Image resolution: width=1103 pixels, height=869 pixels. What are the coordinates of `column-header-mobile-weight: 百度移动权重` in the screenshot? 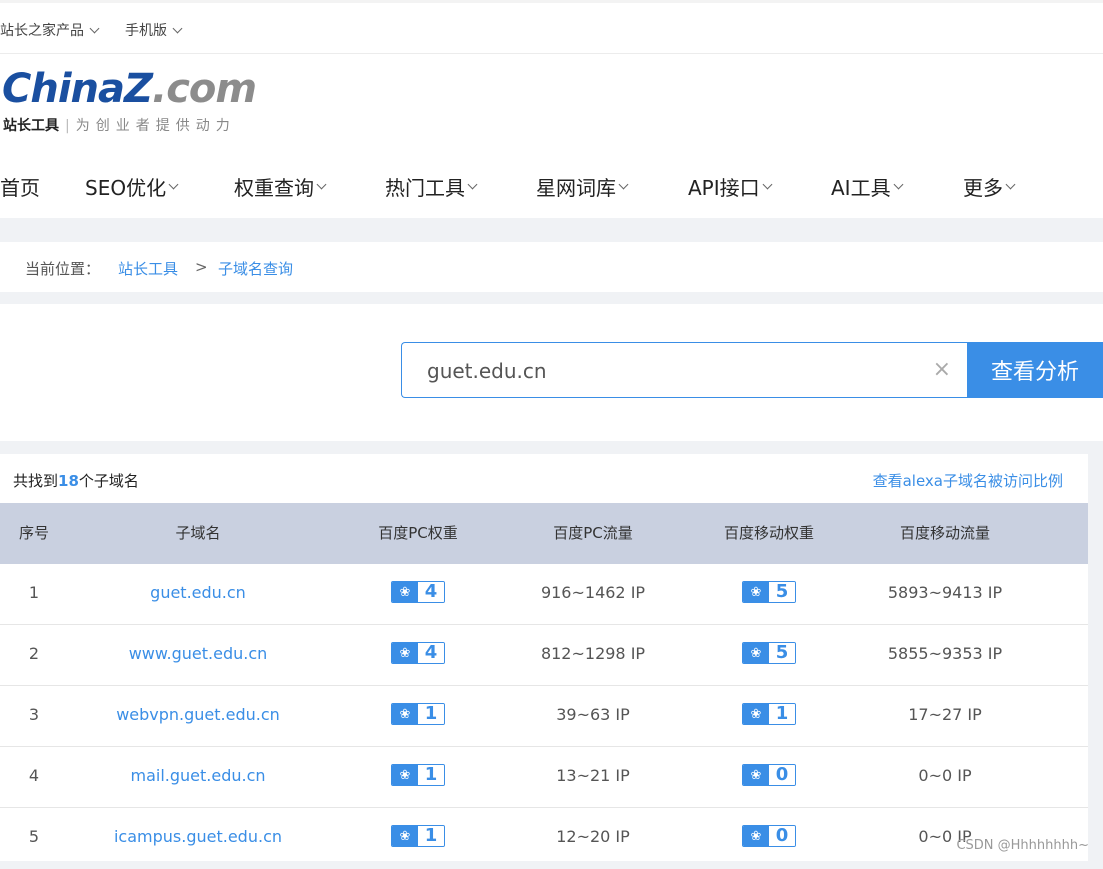 It's located at (769, 532).